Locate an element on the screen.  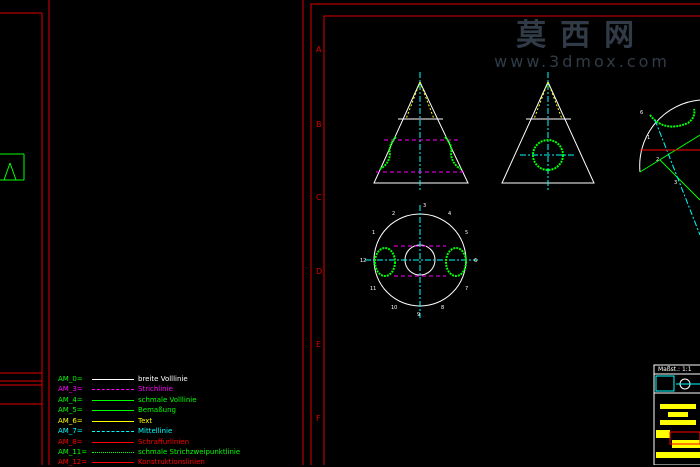
zone-label-b: B is located at coordinates (319, 124).